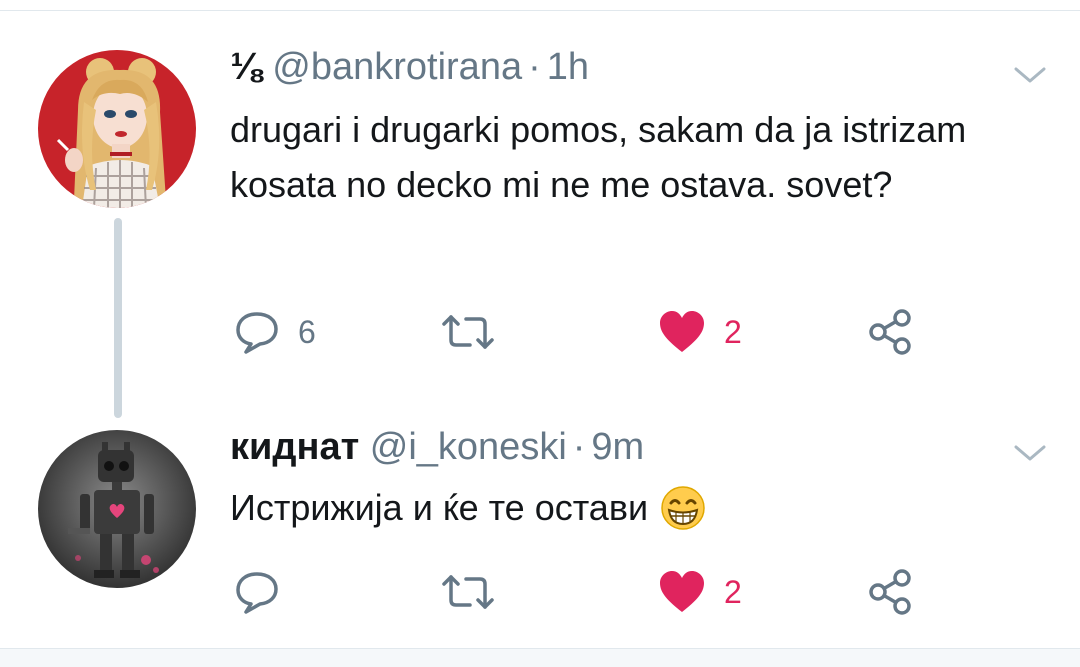  I want to click on reply-button: 6, so click(275, 332).